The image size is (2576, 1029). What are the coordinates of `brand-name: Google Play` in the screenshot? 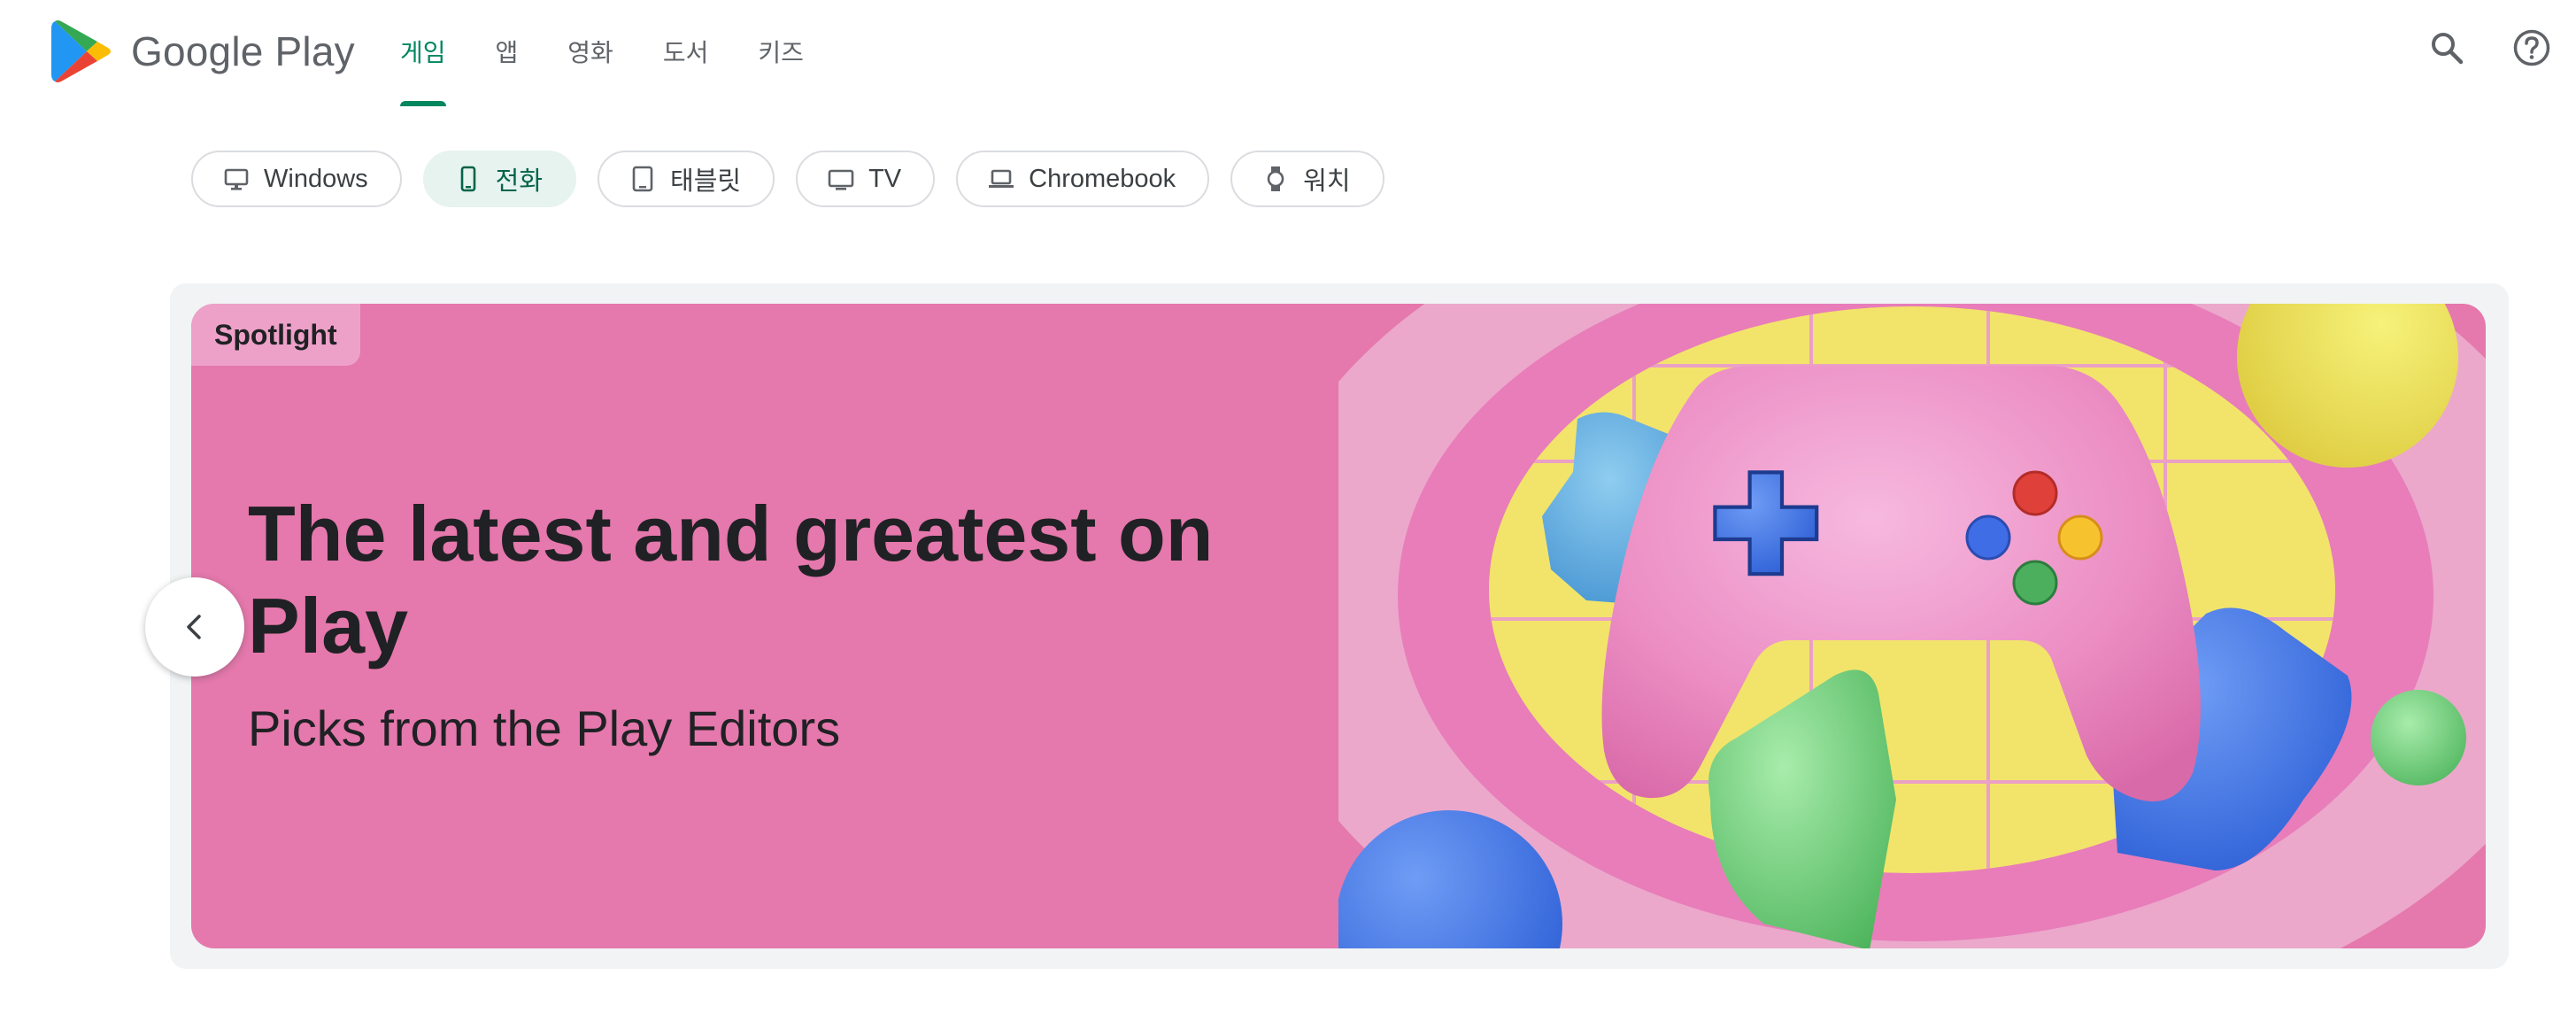 It's located at (243, 51).